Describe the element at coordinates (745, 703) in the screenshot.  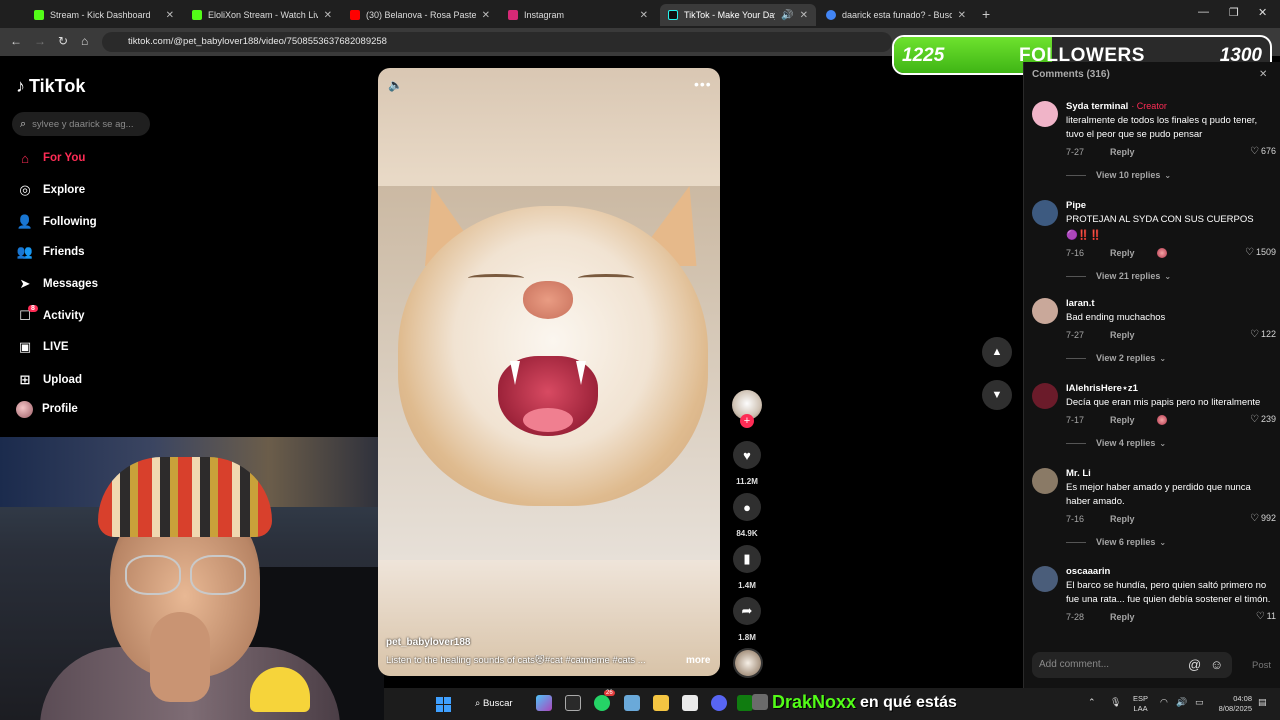
I see `xbox-icon` at that location.